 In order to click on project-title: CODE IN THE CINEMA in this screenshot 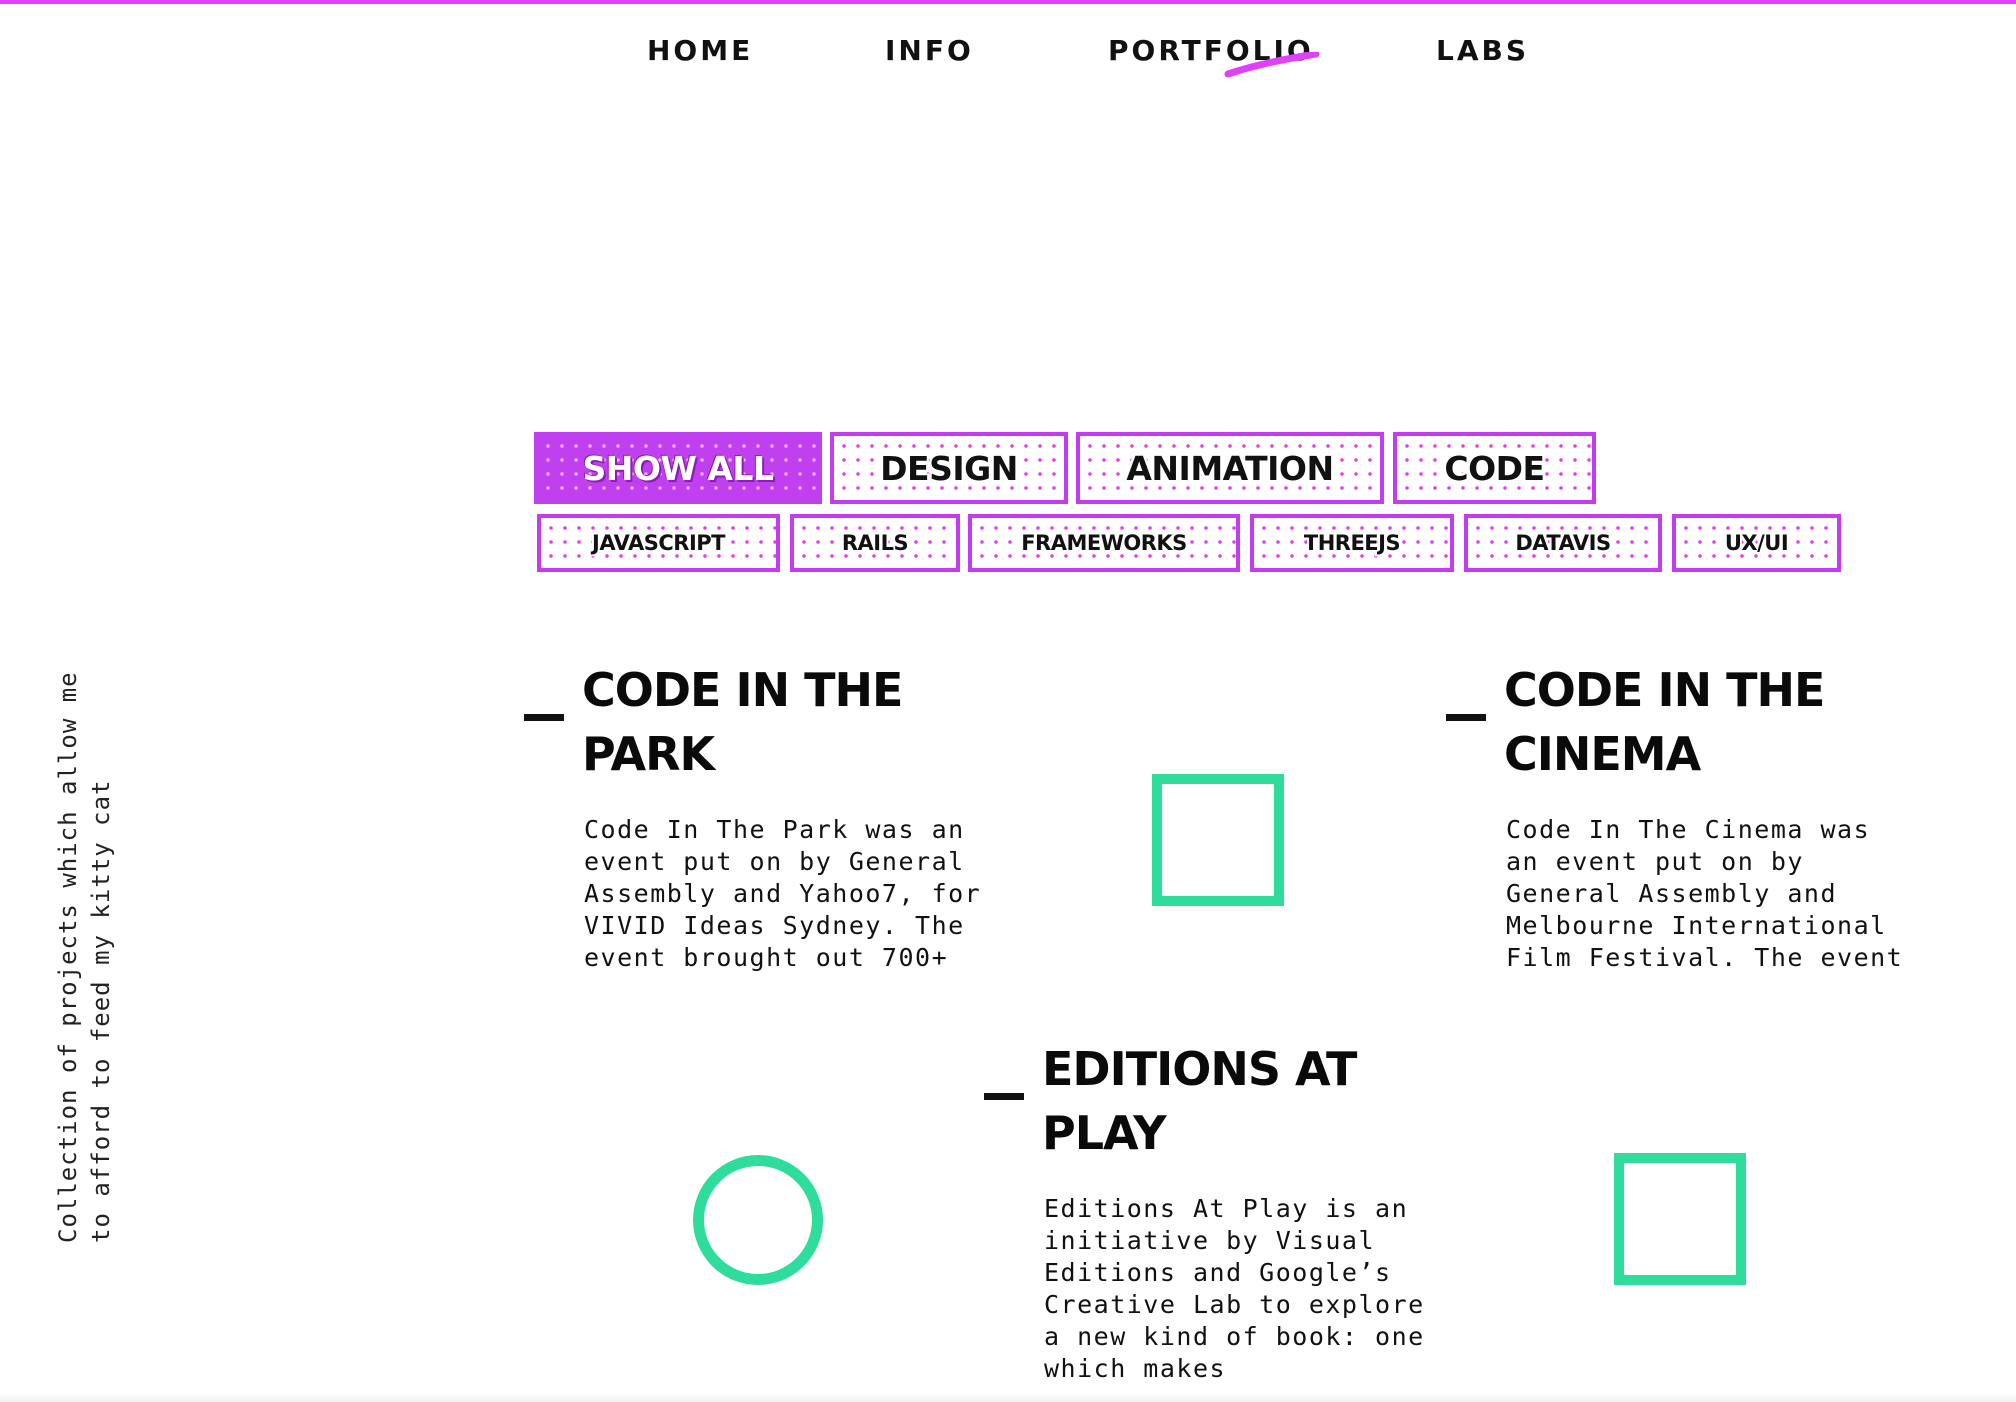, I will do `click(1704, 722)`.